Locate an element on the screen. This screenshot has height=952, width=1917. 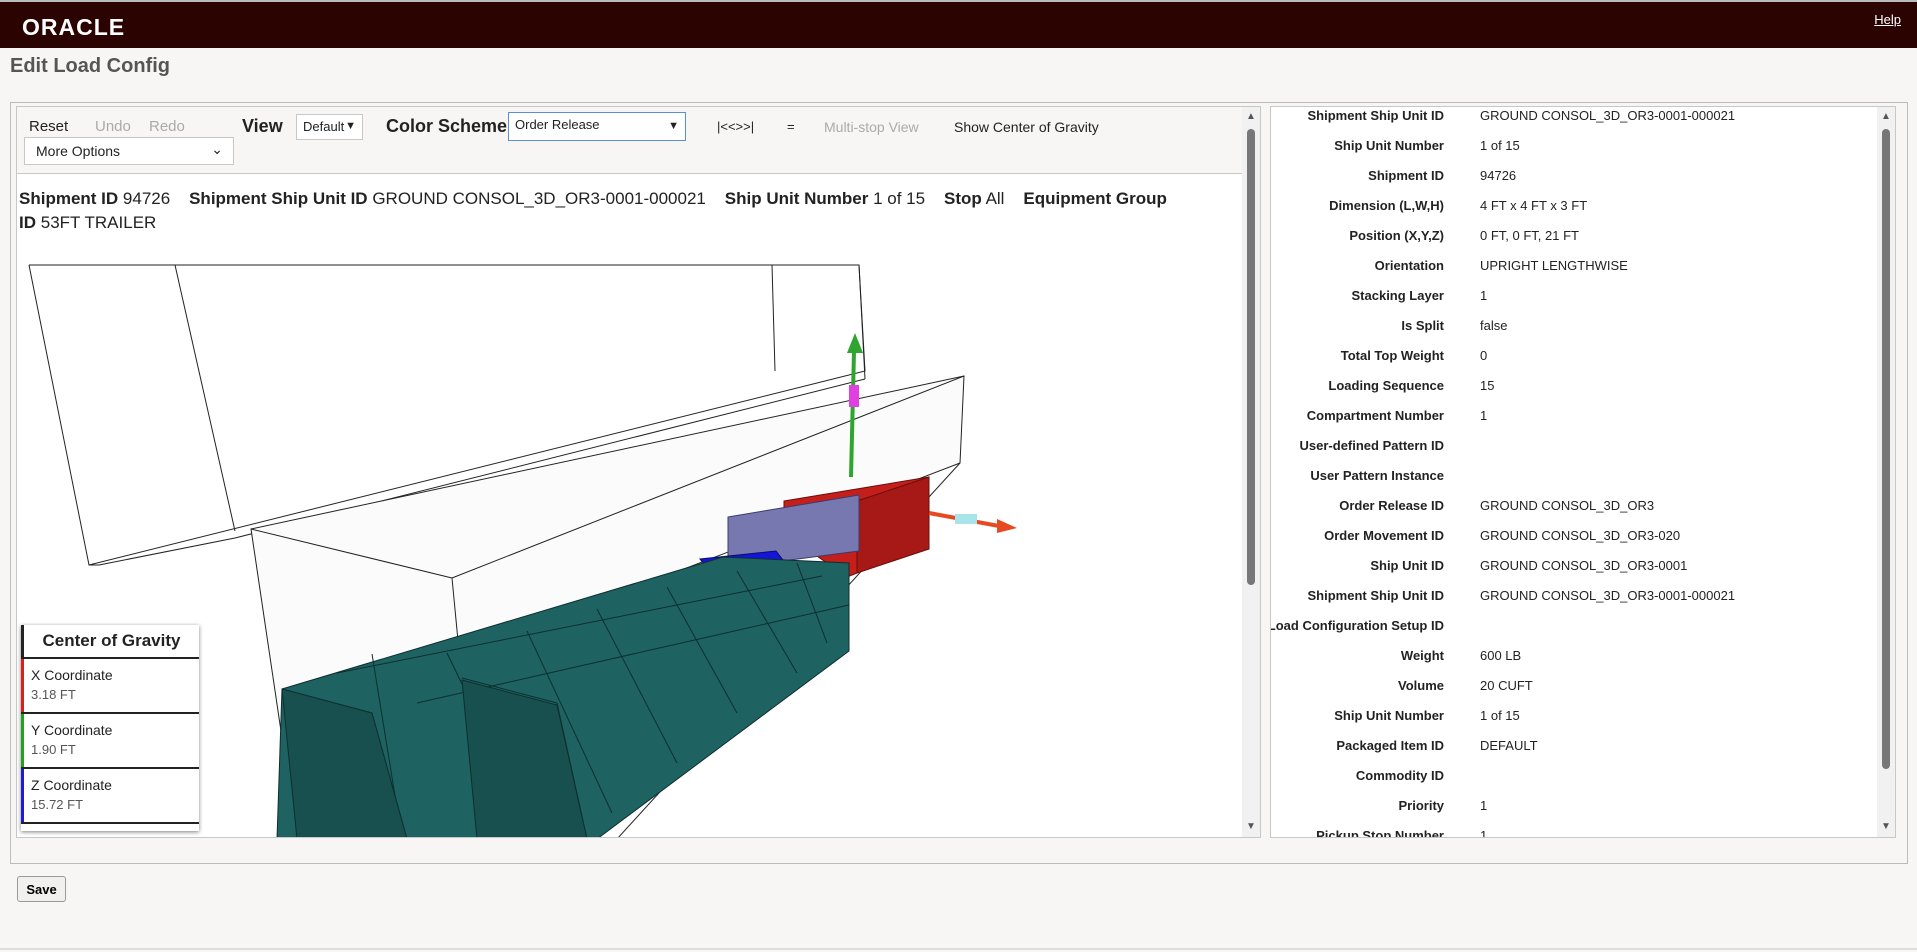
detail-value: 600 LB is located at coordinates (1501, 655).